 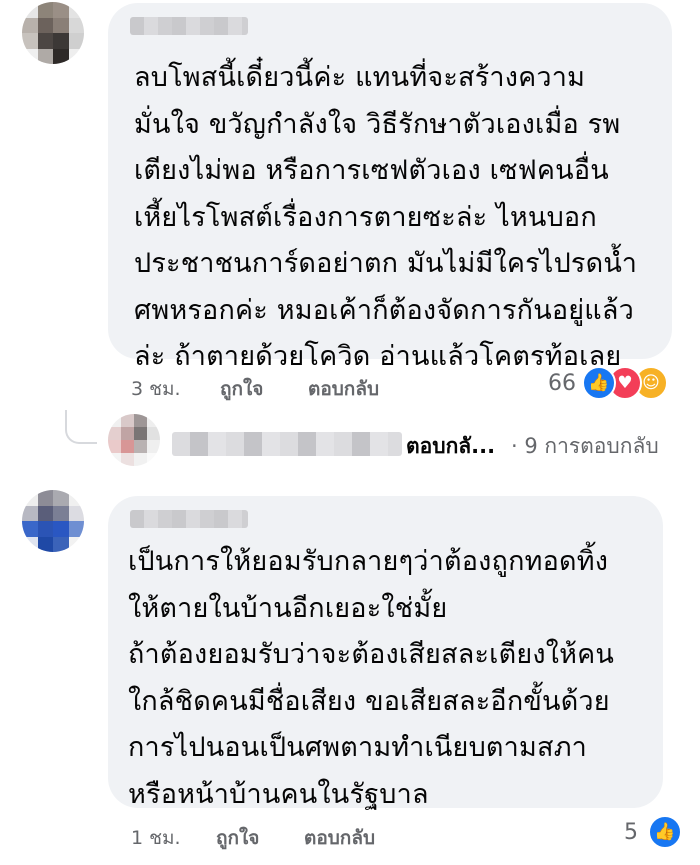 What do you see at coordinates (637, 384) in the screenshot?
I see `reactions-summary: 👍 ♥ ☺` at bounding box center [637, 384].